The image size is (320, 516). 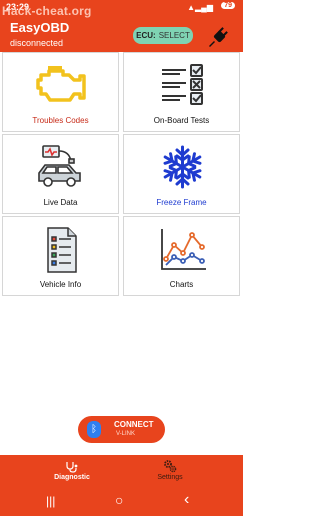 I want to click on tile-label: Vehicle Info, so click(x=60, y=284).